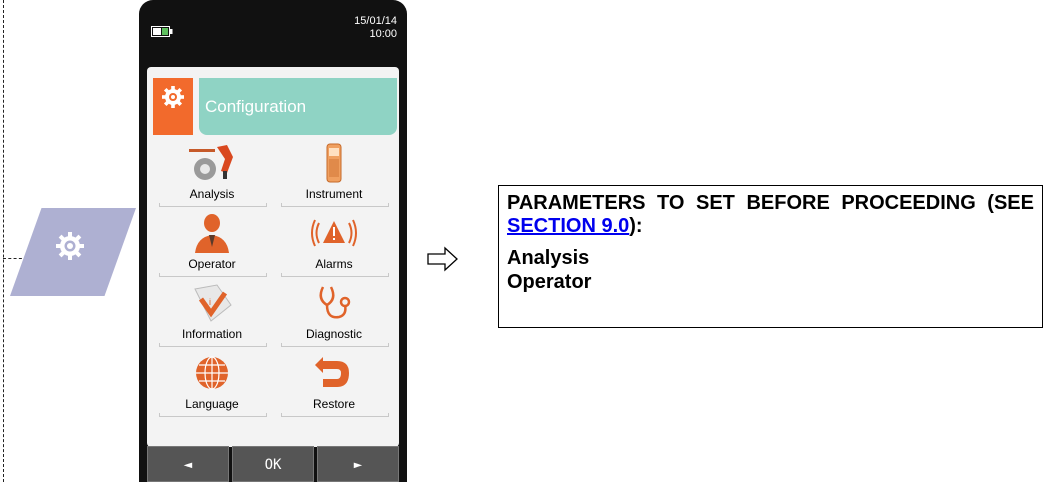 The height and width of the screenshot is (482, 1055). What do you see at coordinates (3, 241) in the screenshot?
I see `dashed-guide-line` at bounding box center [3, 241].